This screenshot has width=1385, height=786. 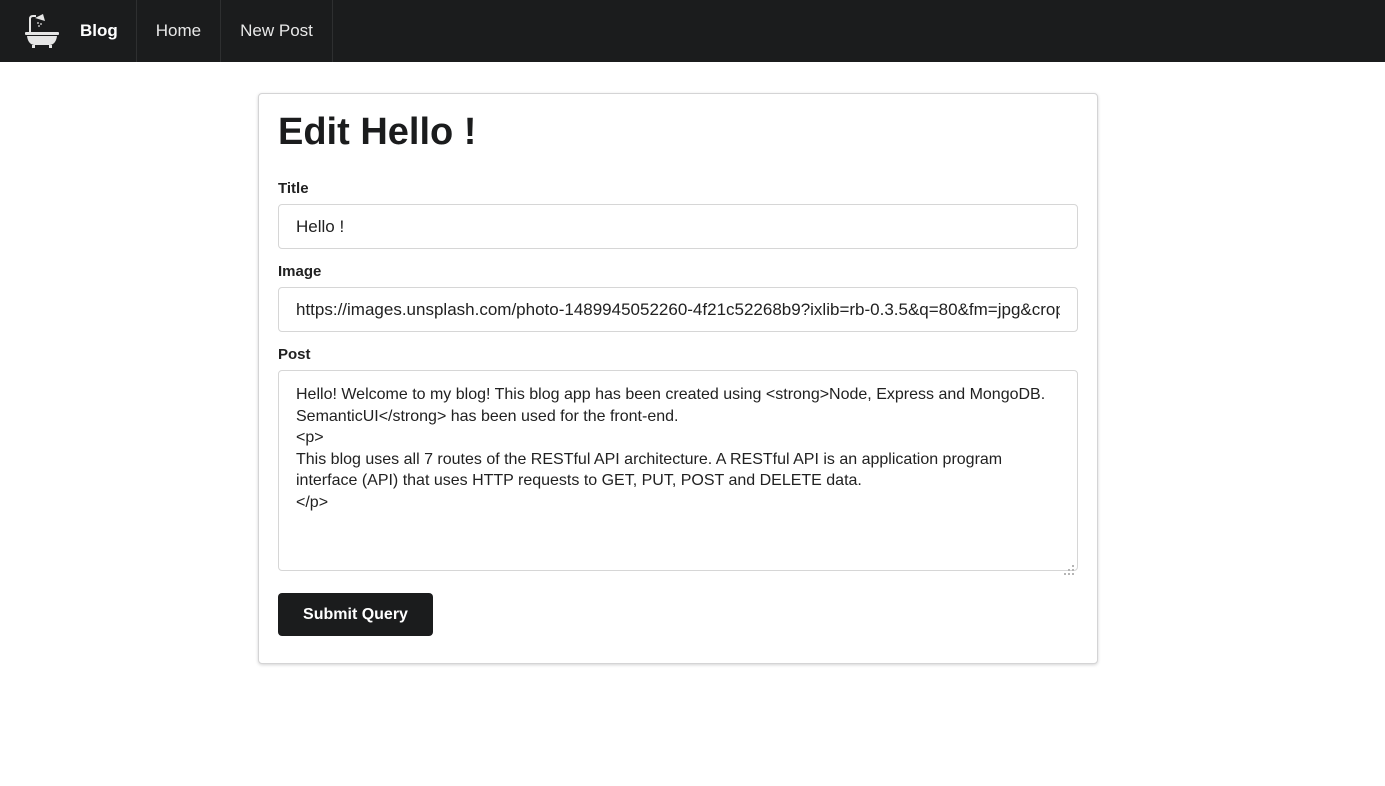 I want to click on submit-button: Submit Query, so click(x=355, y=614).